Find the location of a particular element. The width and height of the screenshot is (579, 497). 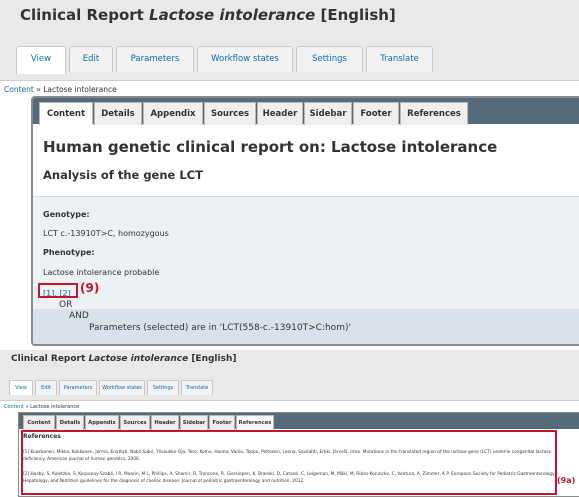

subtab-sidebar: Sidebar is located at coordinates (328, 113).